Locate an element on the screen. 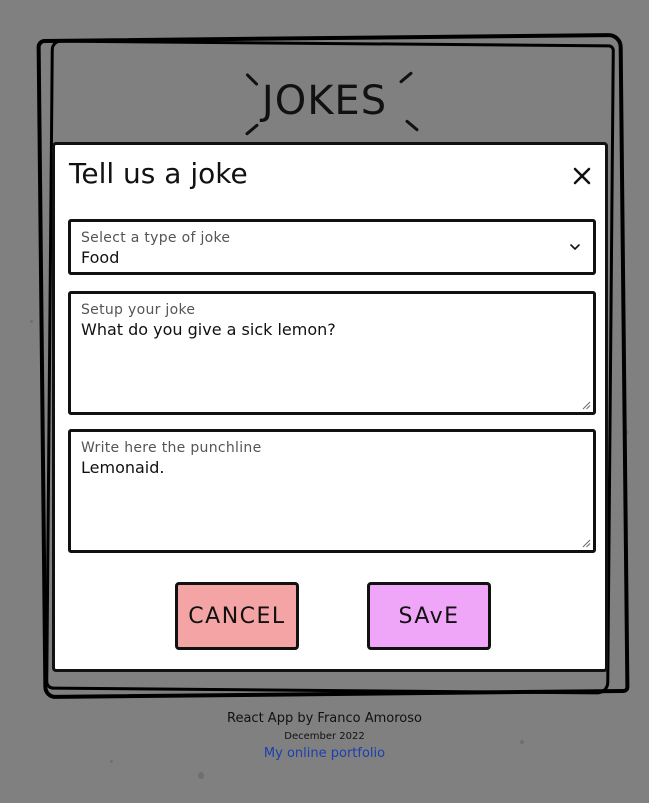  app-title: JOKES is located at coordinates (324, 101).